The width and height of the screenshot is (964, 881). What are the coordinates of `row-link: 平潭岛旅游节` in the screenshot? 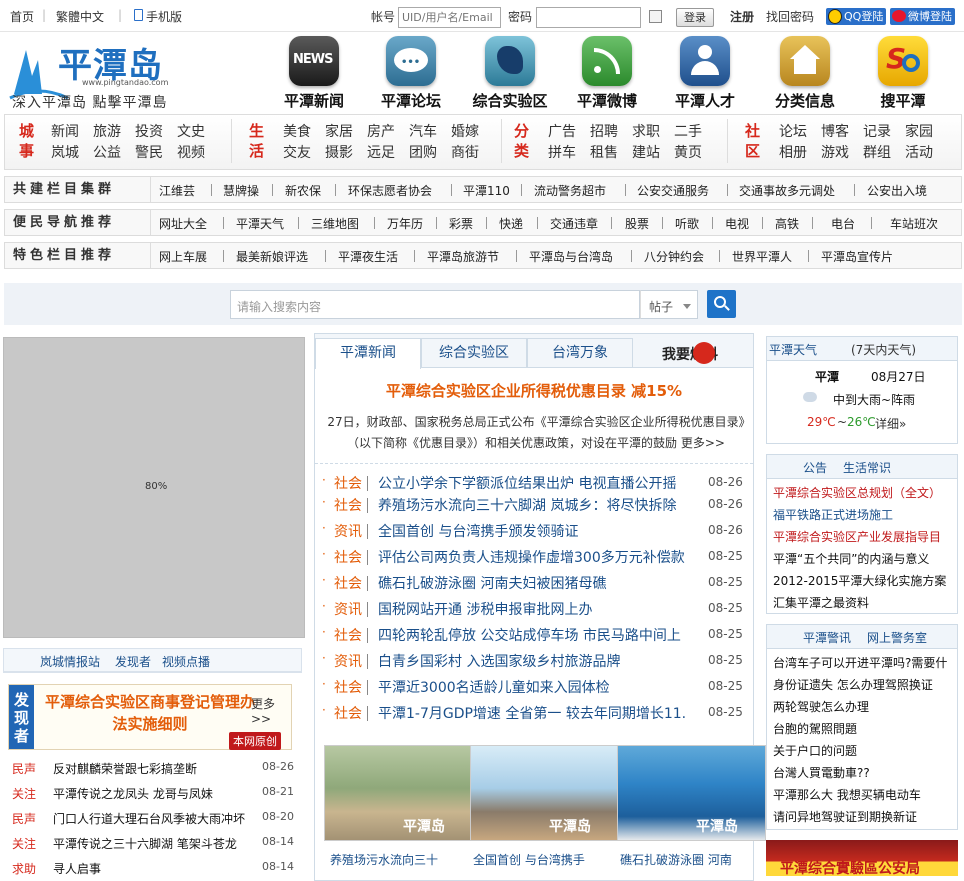 It's located at (463, 256).